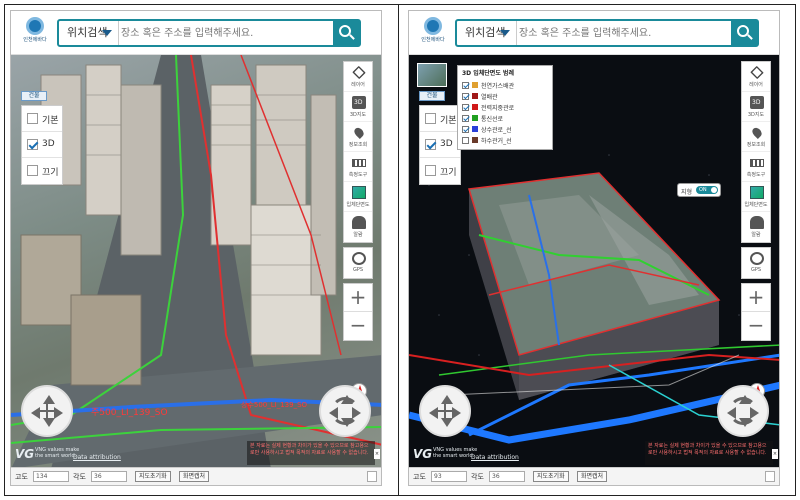  I want to click on view-mode-panel: 기본 3D 끄기, so click(42, 145).